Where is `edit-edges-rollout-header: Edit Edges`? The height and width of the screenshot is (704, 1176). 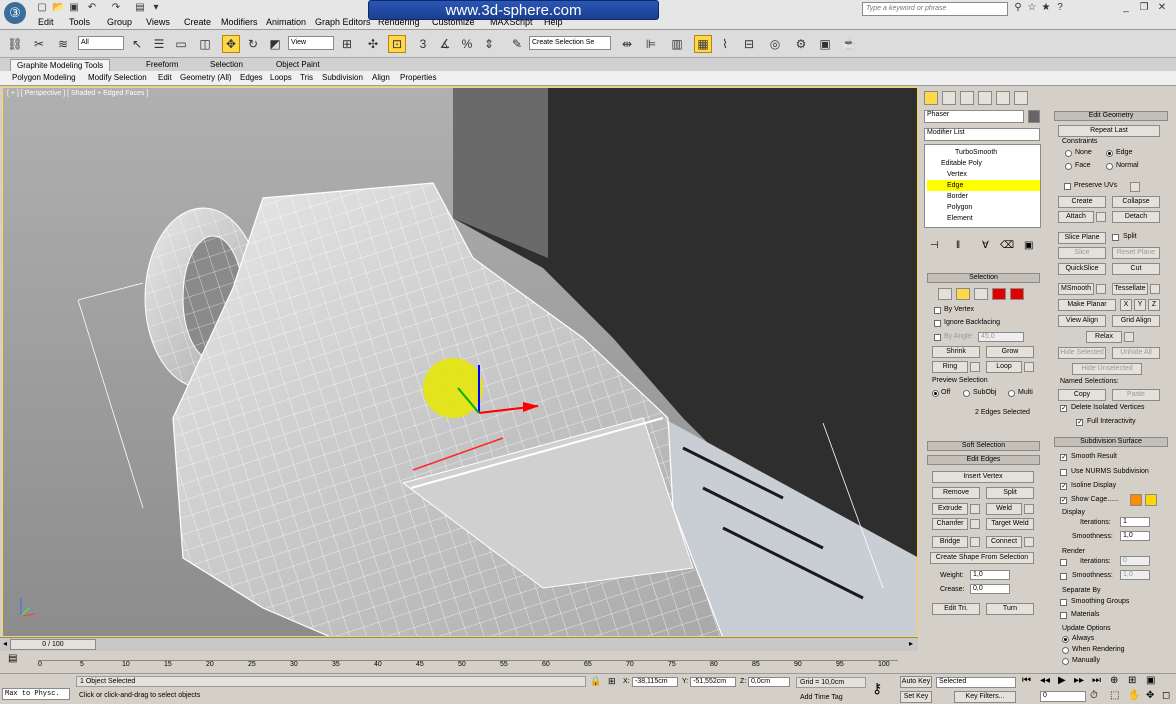 edit-edges-rollout-header: Edit Edges is located at coordinates (983, 460).